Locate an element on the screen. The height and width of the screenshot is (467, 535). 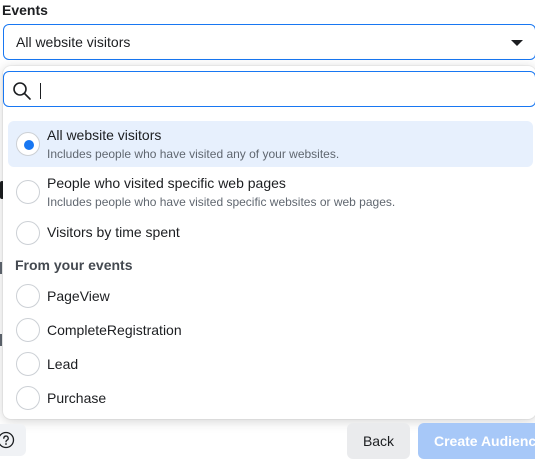
option-title: Purchase is located at coordinates (77, 398).